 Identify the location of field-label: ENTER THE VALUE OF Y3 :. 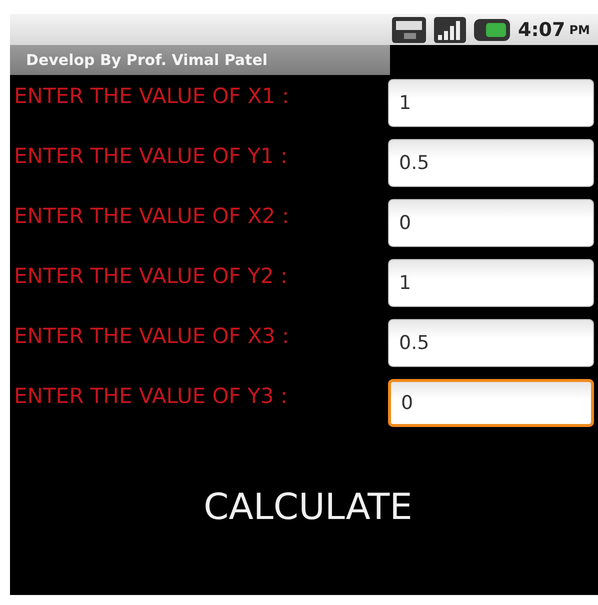
(150, 395).